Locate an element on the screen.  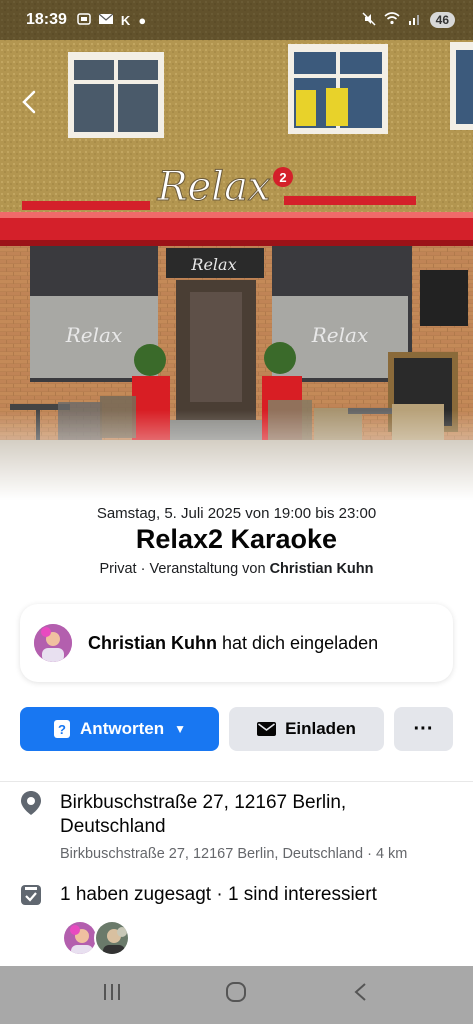
event-privacy: Privat · Veranstaltung von is located at coordinates (184, 569).